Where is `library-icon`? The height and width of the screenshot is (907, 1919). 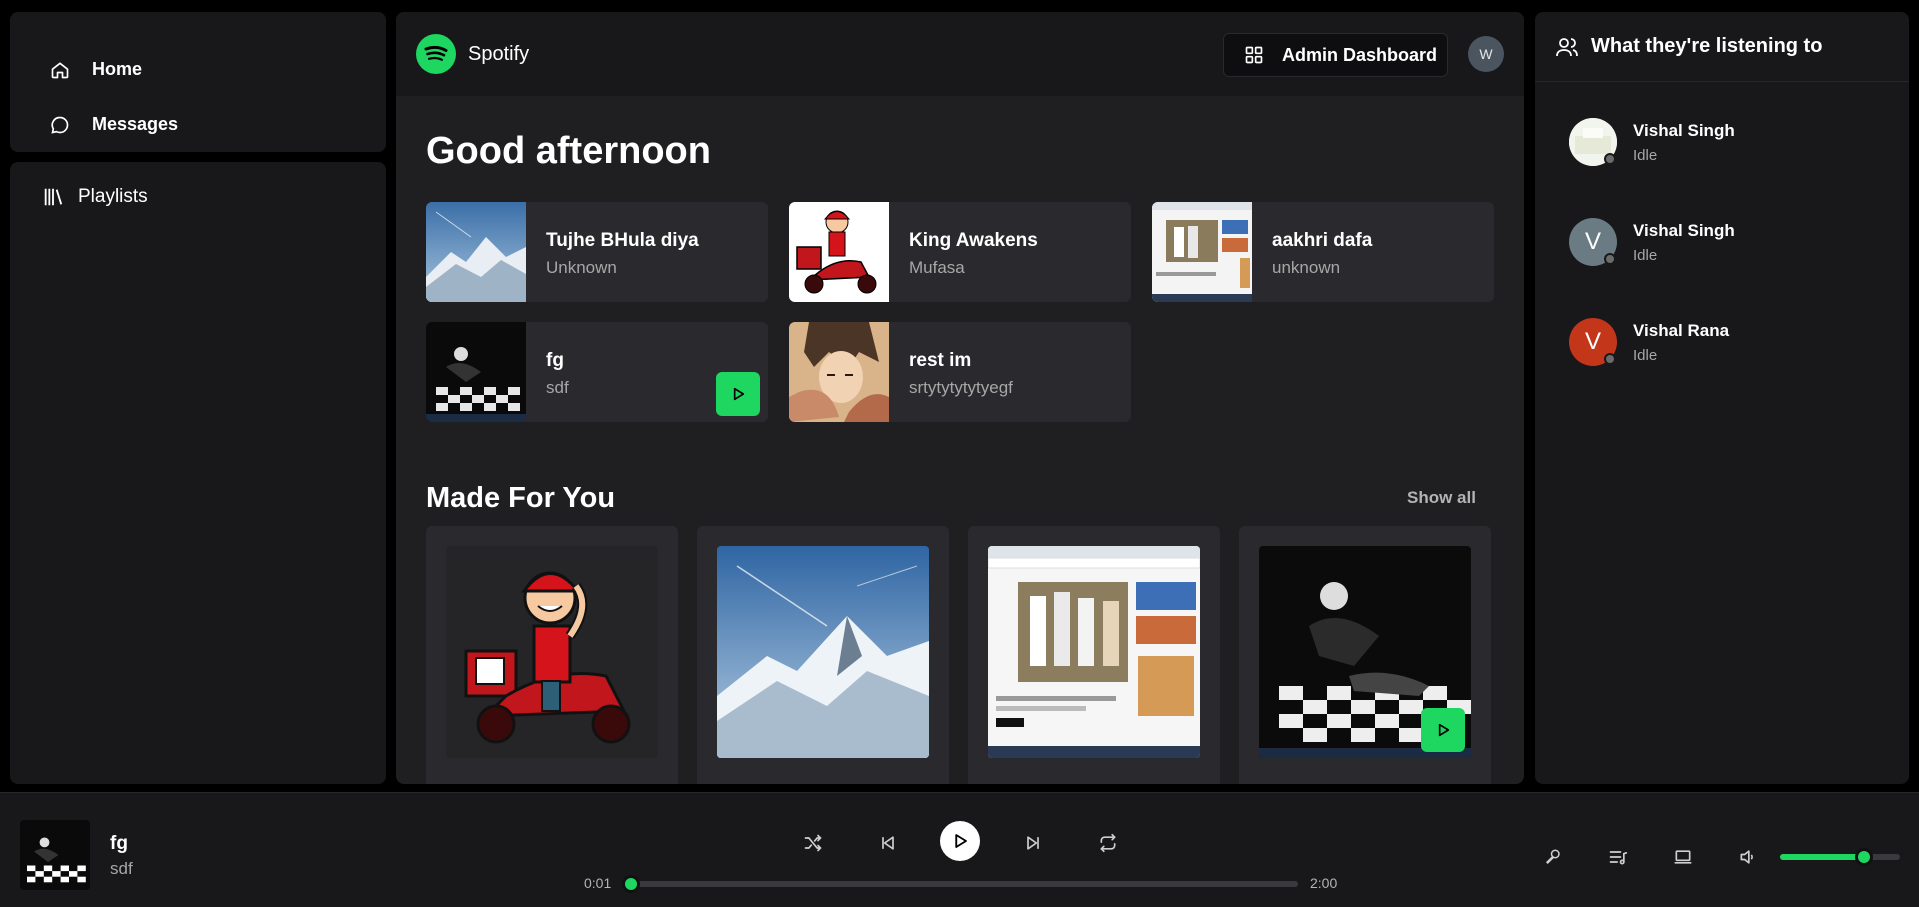
library-icon is located at coordinates (53, 197).